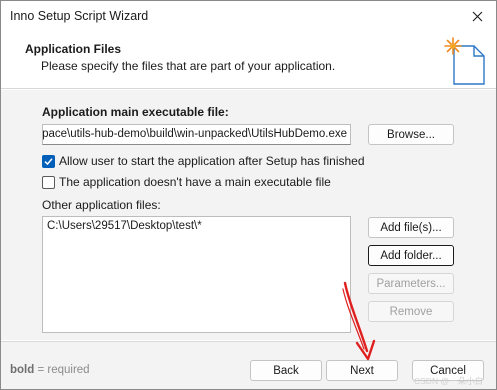 This screenshot has height=390, width=497. What do you see at coordinates (62, 370) in the screenshot?
I see `required-legend-text: = required` at bounding box center [62, 370].